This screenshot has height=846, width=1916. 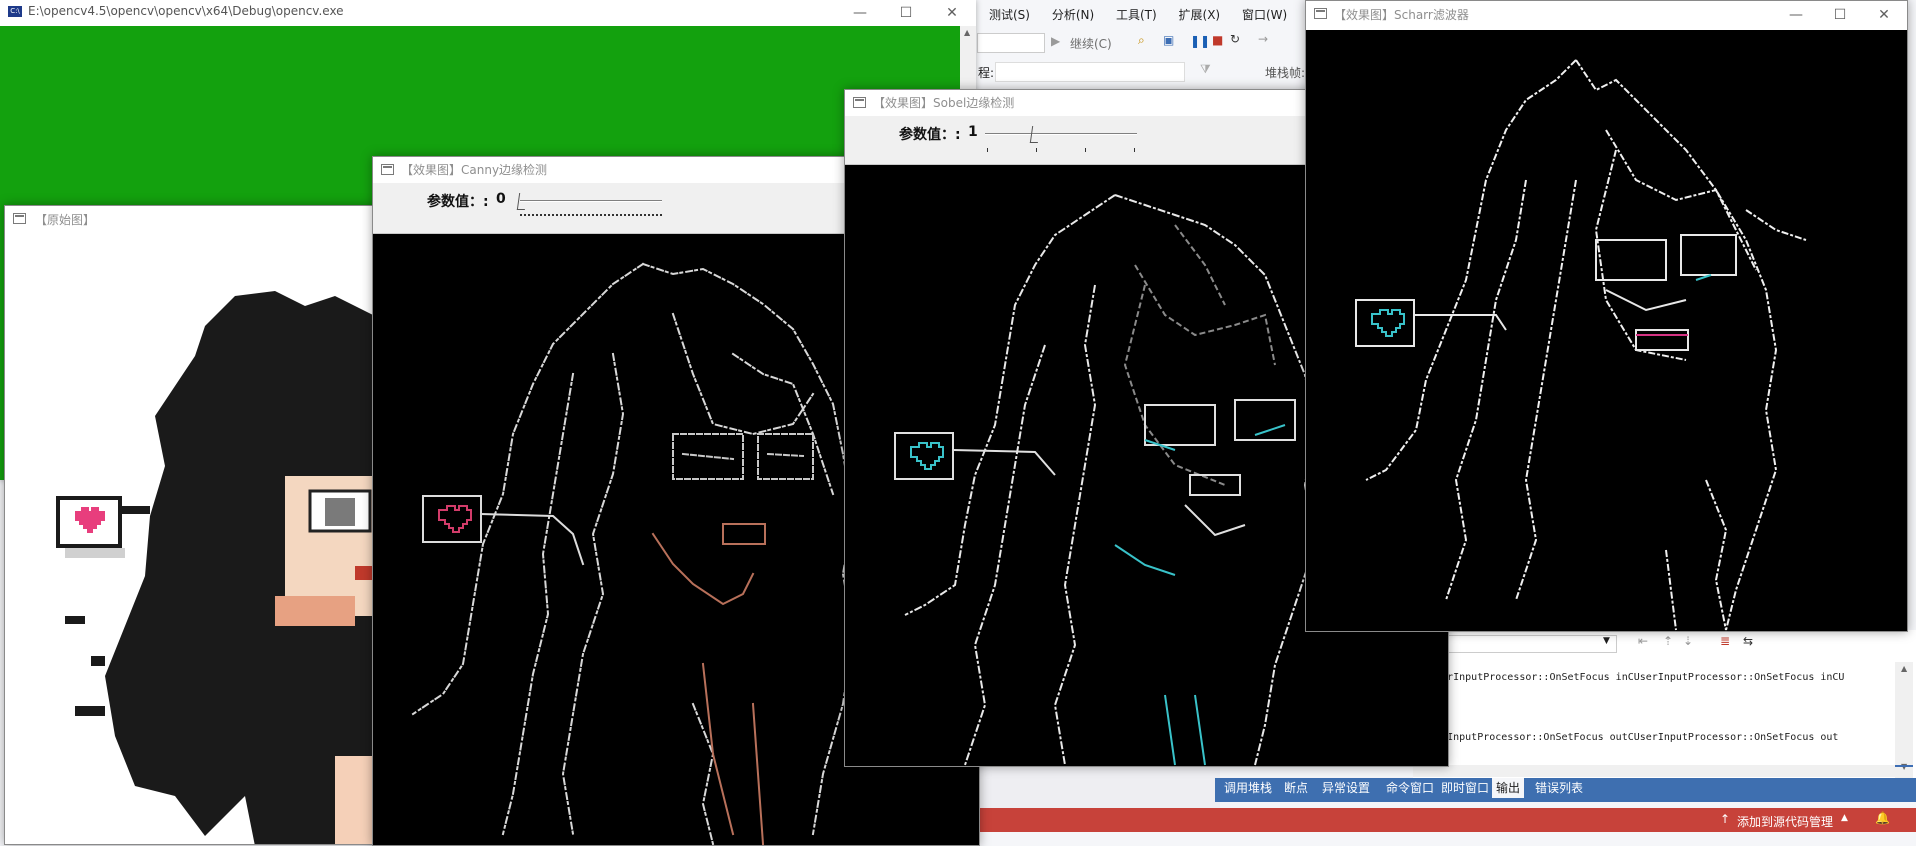 What do you see at coordinates (973, 132) in the screenshot?
I see `sobel-param-value: 1` at bounding box center [973, 132].